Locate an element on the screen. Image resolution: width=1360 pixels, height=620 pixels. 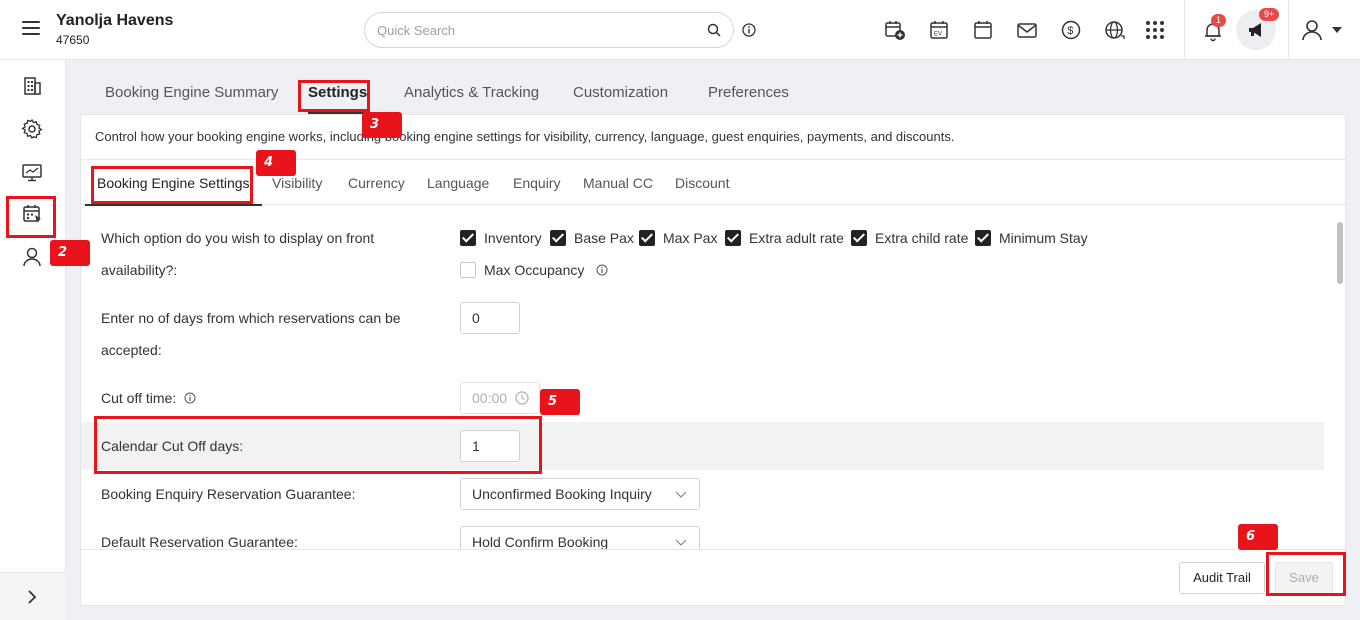
cut-off-time-label: Cut off time: is located at coordinates (148, 398).